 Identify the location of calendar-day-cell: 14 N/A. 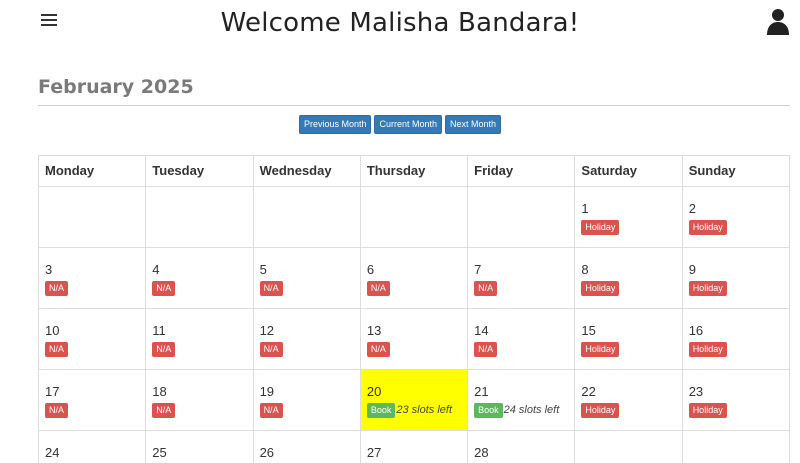
(521, 339).